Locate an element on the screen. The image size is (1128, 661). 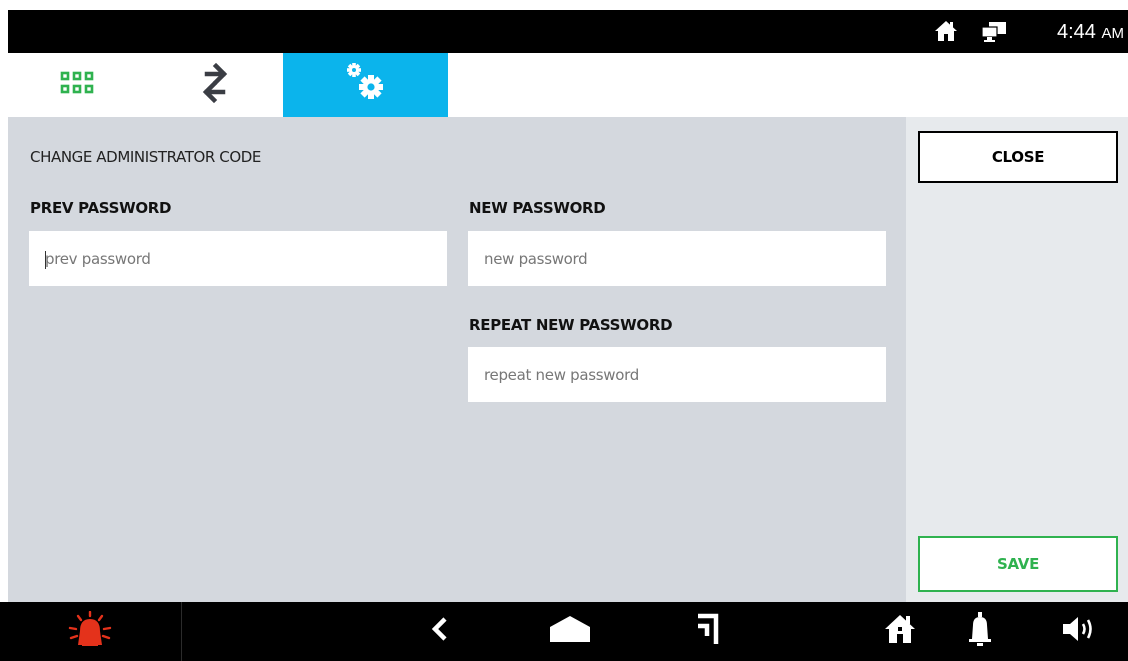
alarm-button is located at coordinates (90, 631).